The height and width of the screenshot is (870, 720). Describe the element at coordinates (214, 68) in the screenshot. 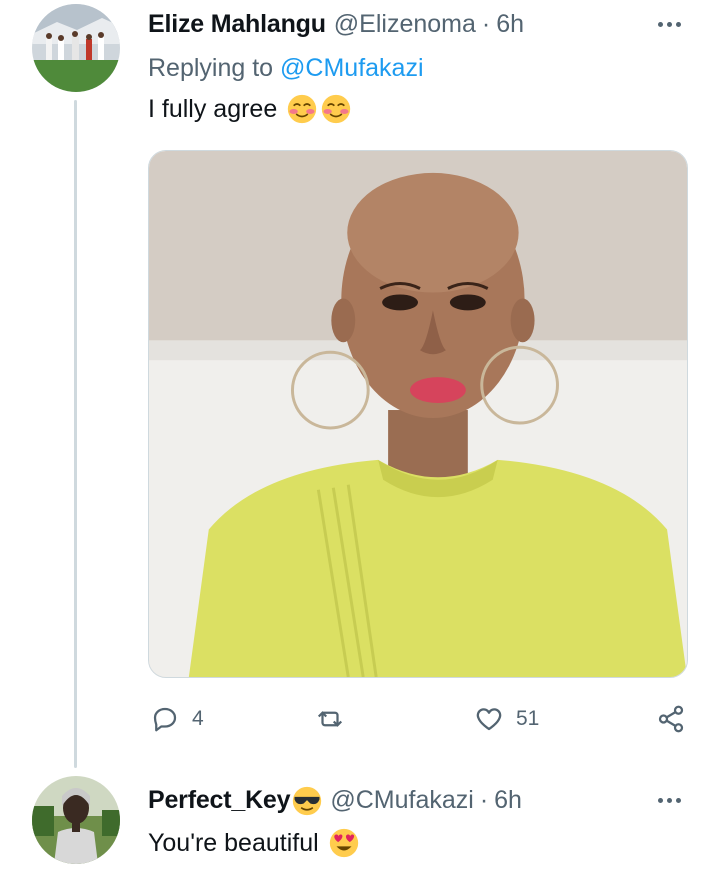

I see `replying-to-label: Replying to` at that location.